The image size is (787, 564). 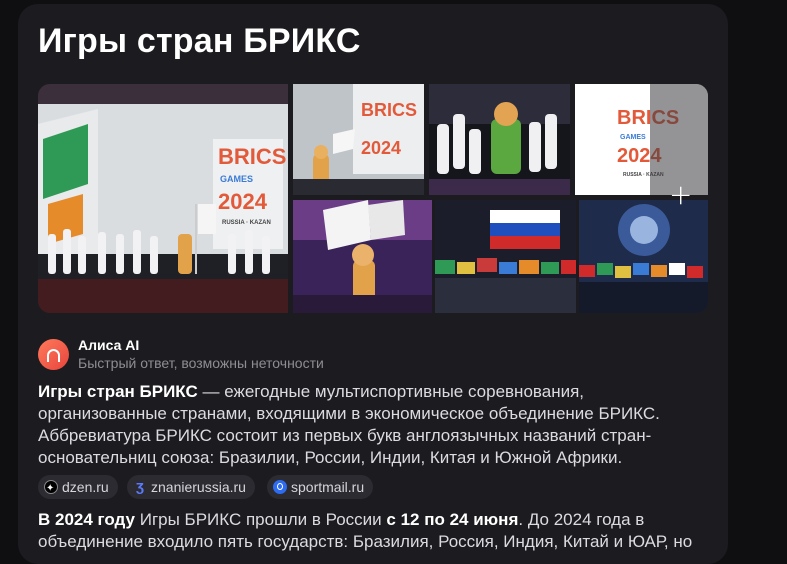 I want to click on gallery-image-1: BRICS 2024, so click(x=358, y=139).